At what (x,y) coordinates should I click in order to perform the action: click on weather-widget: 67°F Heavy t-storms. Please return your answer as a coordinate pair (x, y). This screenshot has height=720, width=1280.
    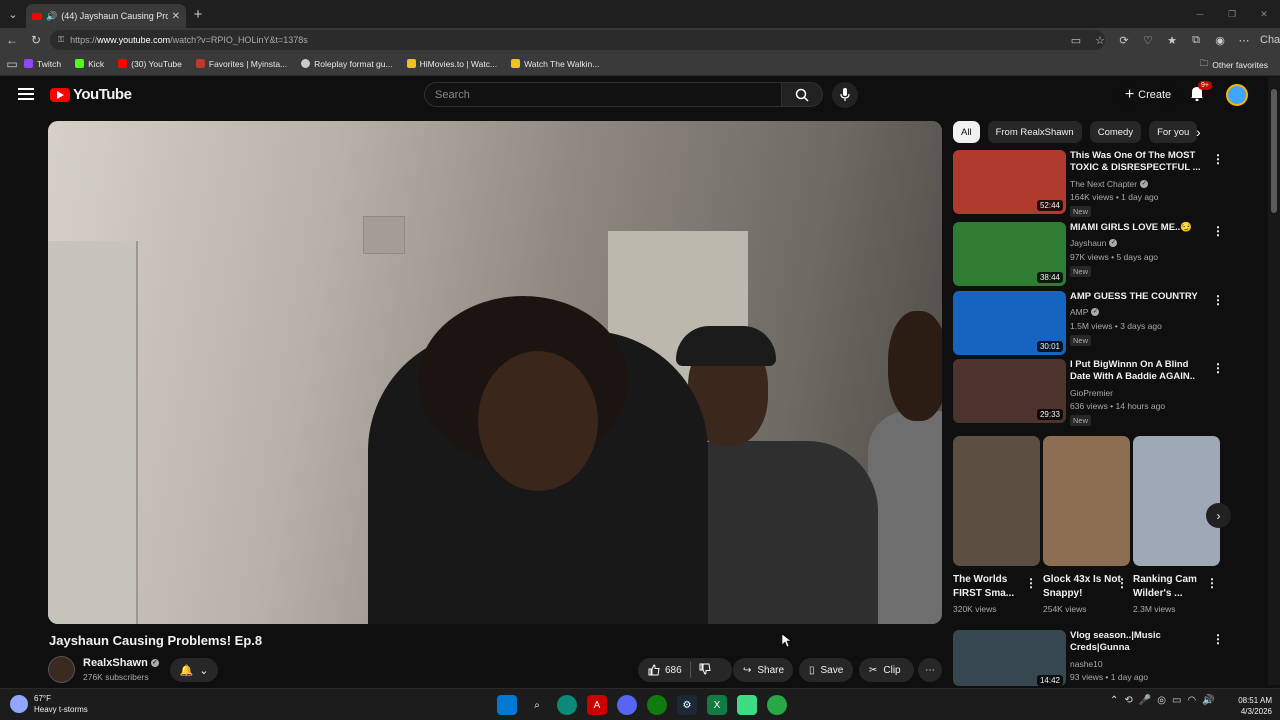
    Looking at the image, I should click on (49, 704).